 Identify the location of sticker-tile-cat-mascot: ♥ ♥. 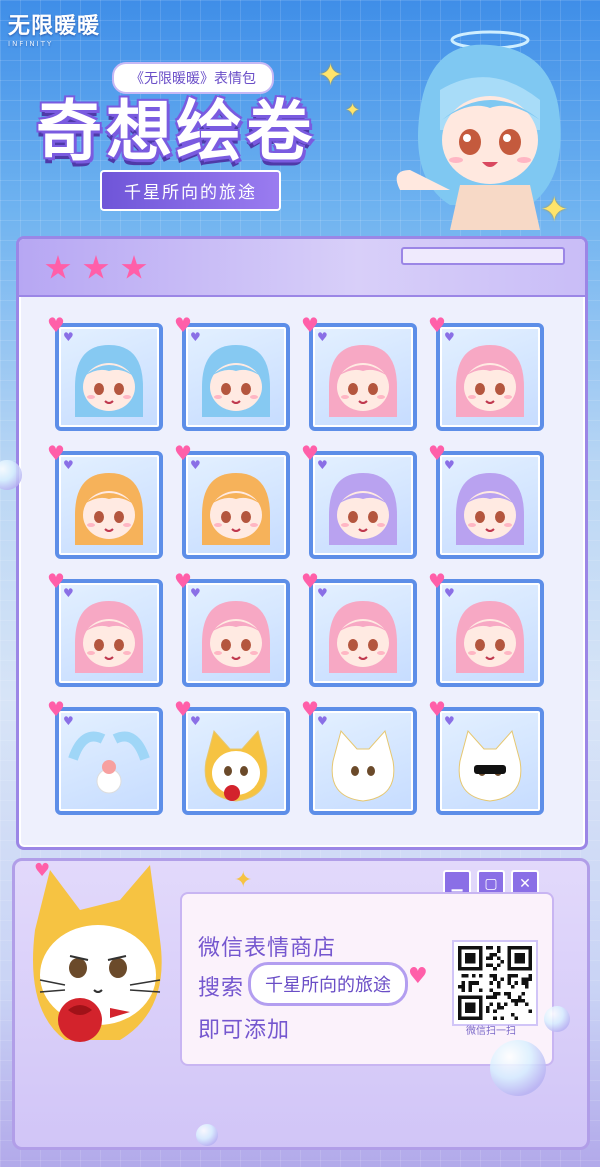
(232, 757).